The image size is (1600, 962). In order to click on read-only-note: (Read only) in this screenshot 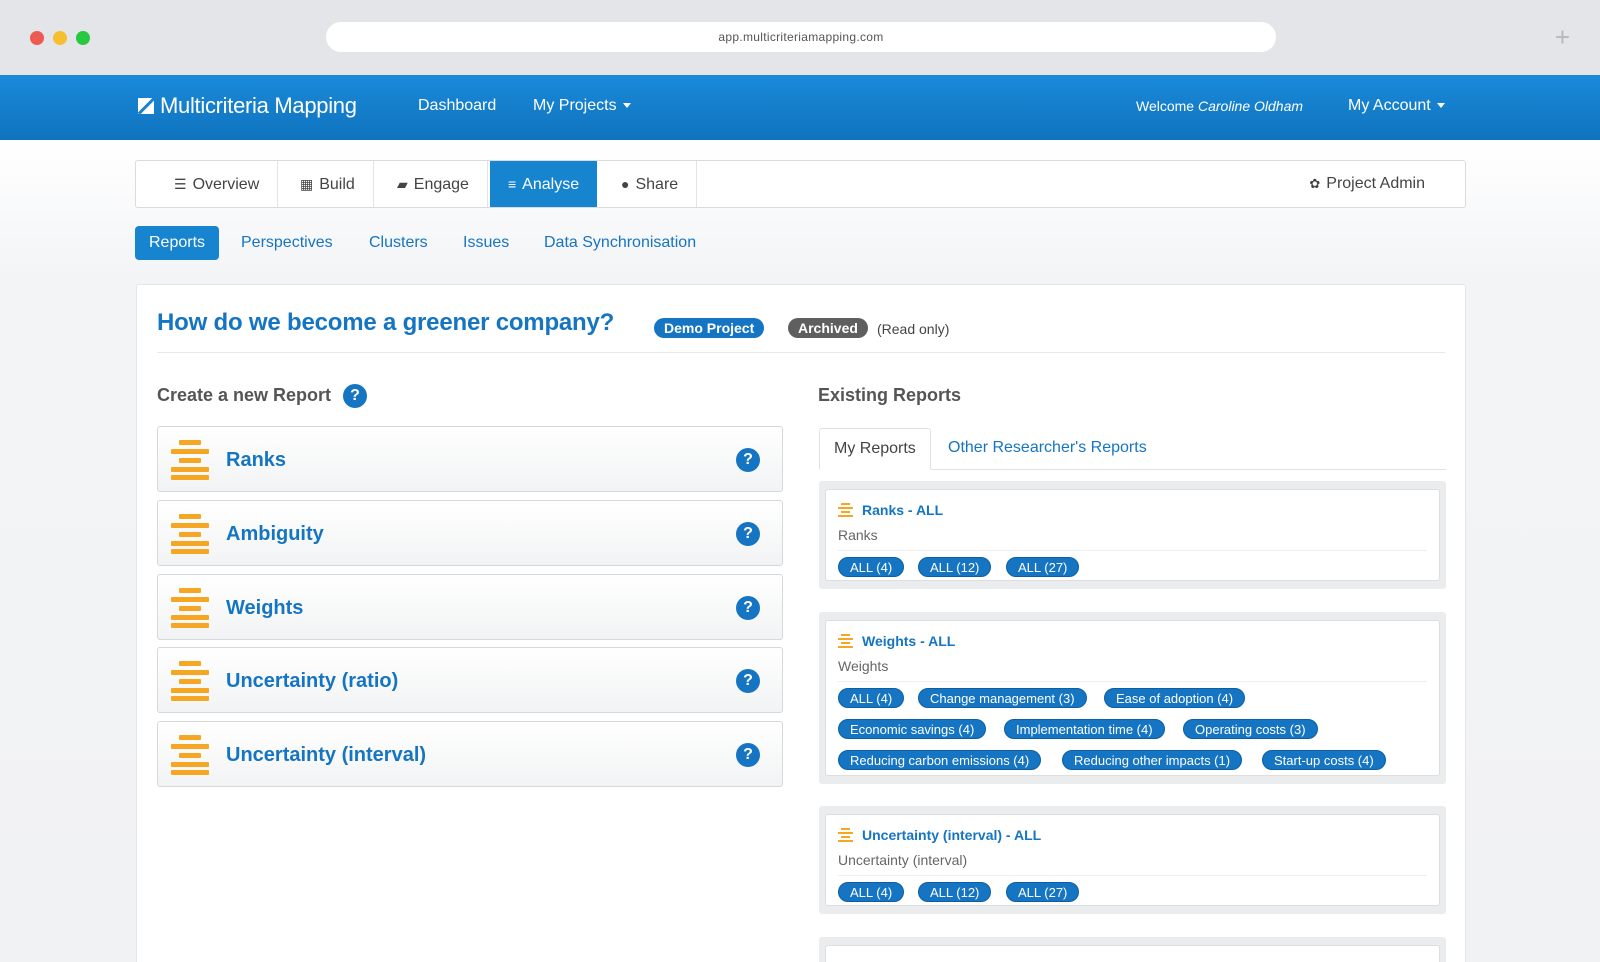, I will do `click(913, 329)`.